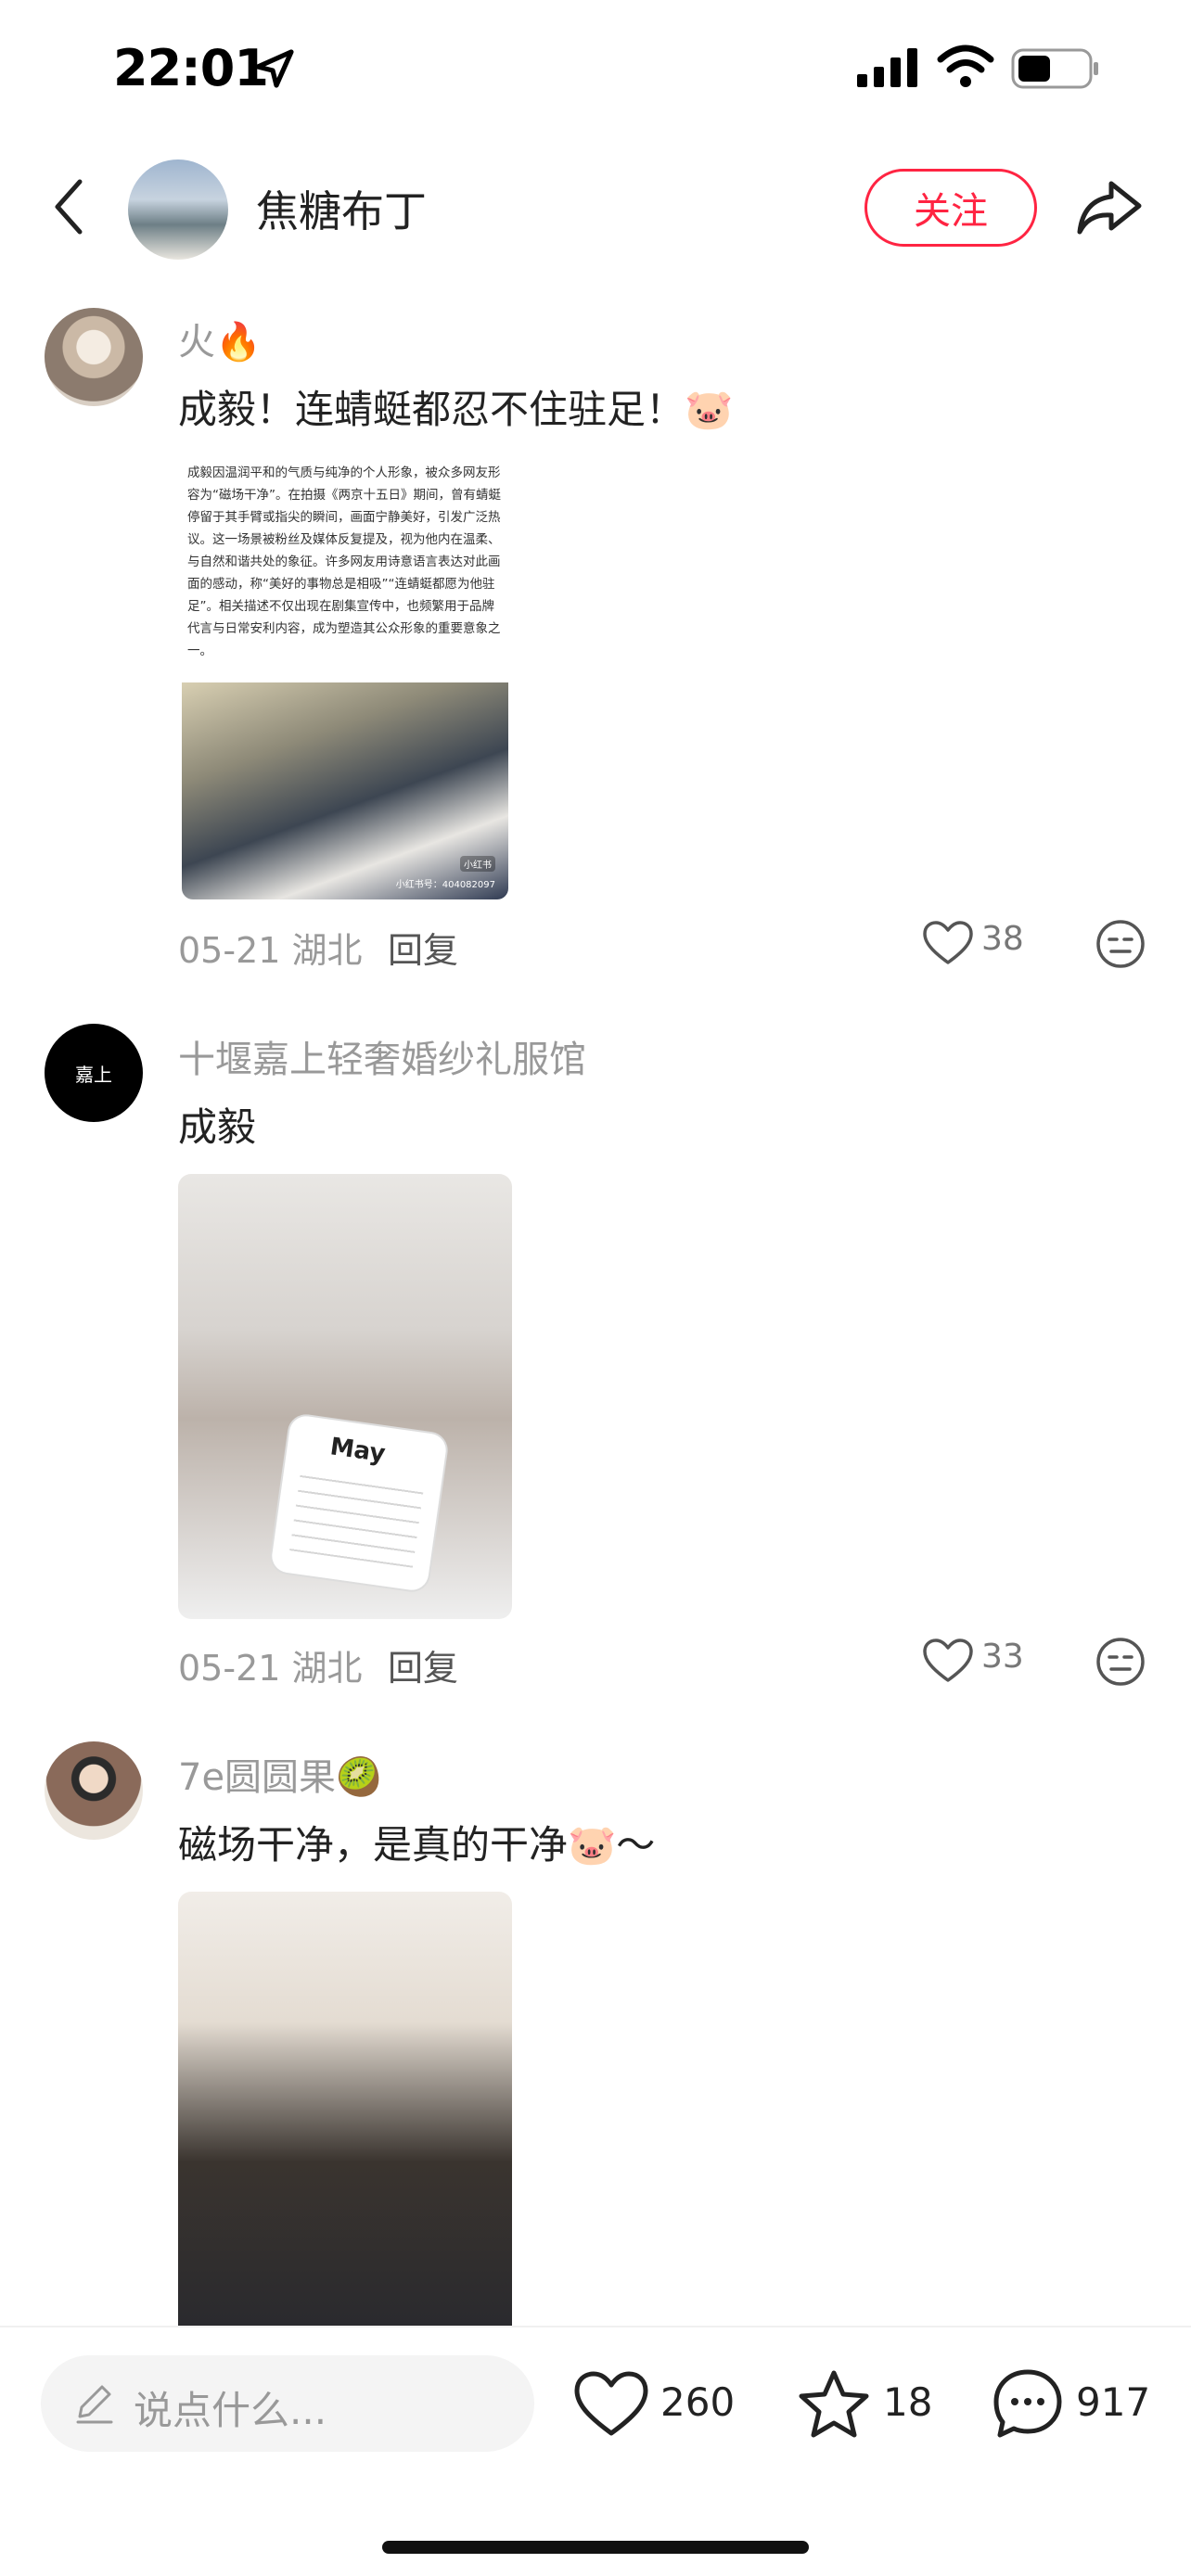 This screenshot has height=2576, width=1191. Describe the element at coordinates (1113, 2402) in the screenshot. I see `post-comment-count: 917` at that location.